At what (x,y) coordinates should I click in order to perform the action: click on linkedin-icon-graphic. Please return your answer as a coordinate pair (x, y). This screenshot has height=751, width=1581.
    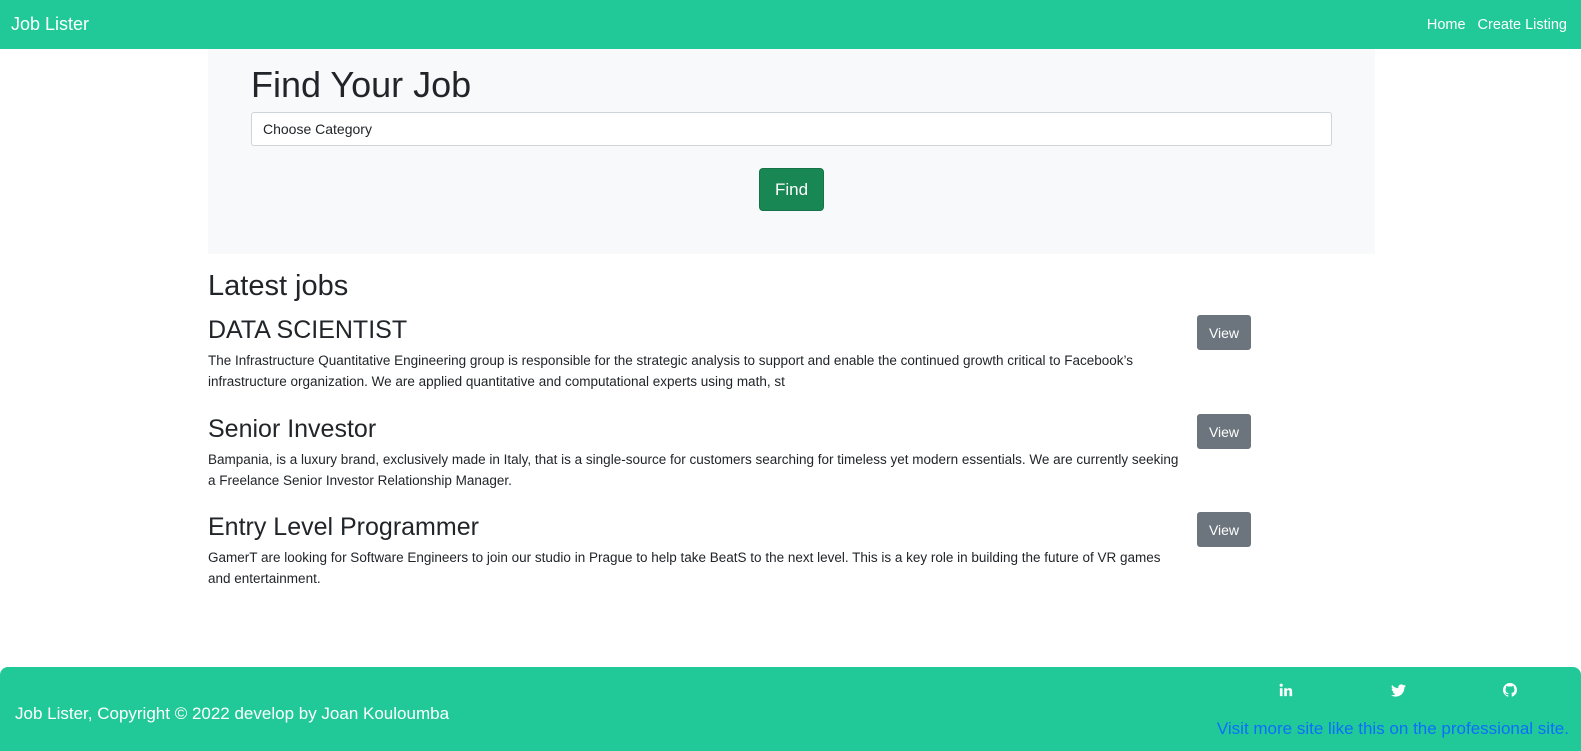
    Looking at the image, I should click on (1286, 690).